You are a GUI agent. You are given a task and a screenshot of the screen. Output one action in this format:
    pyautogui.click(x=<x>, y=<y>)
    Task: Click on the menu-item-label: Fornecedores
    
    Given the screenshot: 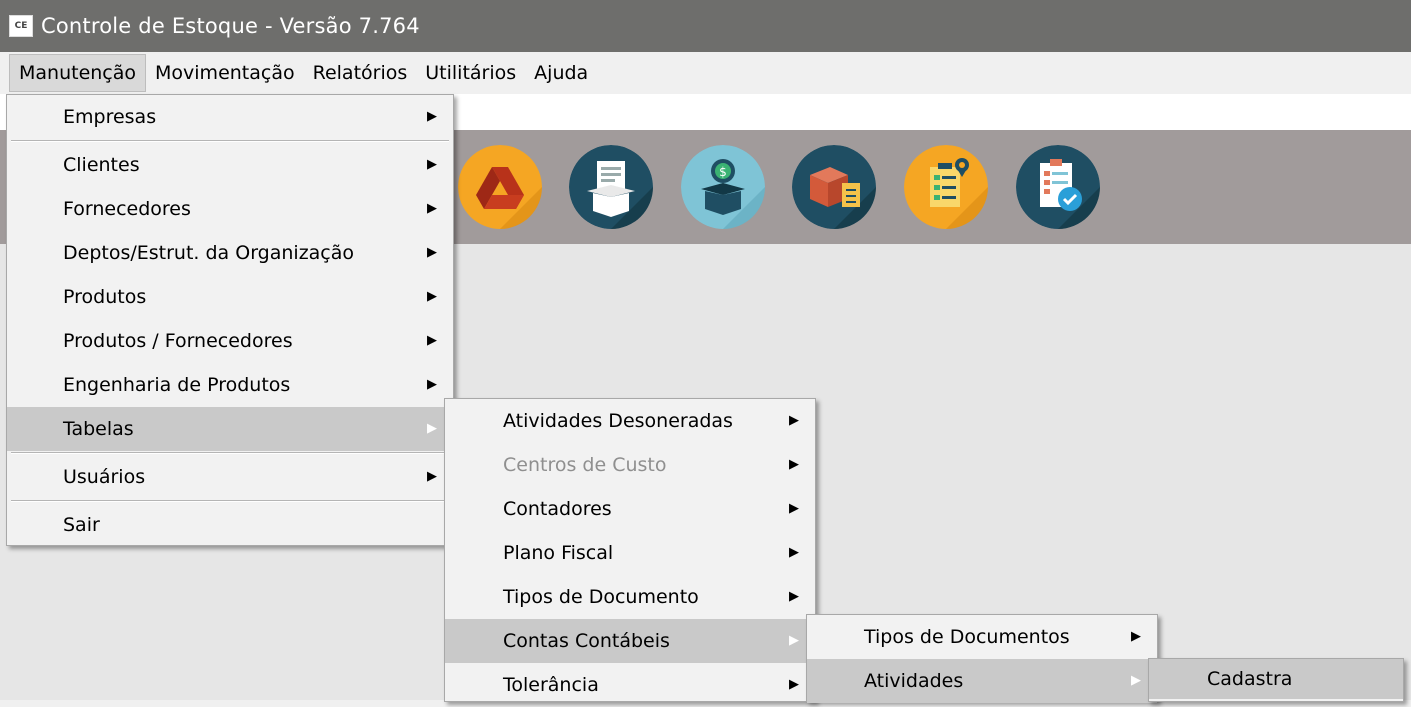 What is the action you would take?
    pyautogui.click(x=127, y=209)
    